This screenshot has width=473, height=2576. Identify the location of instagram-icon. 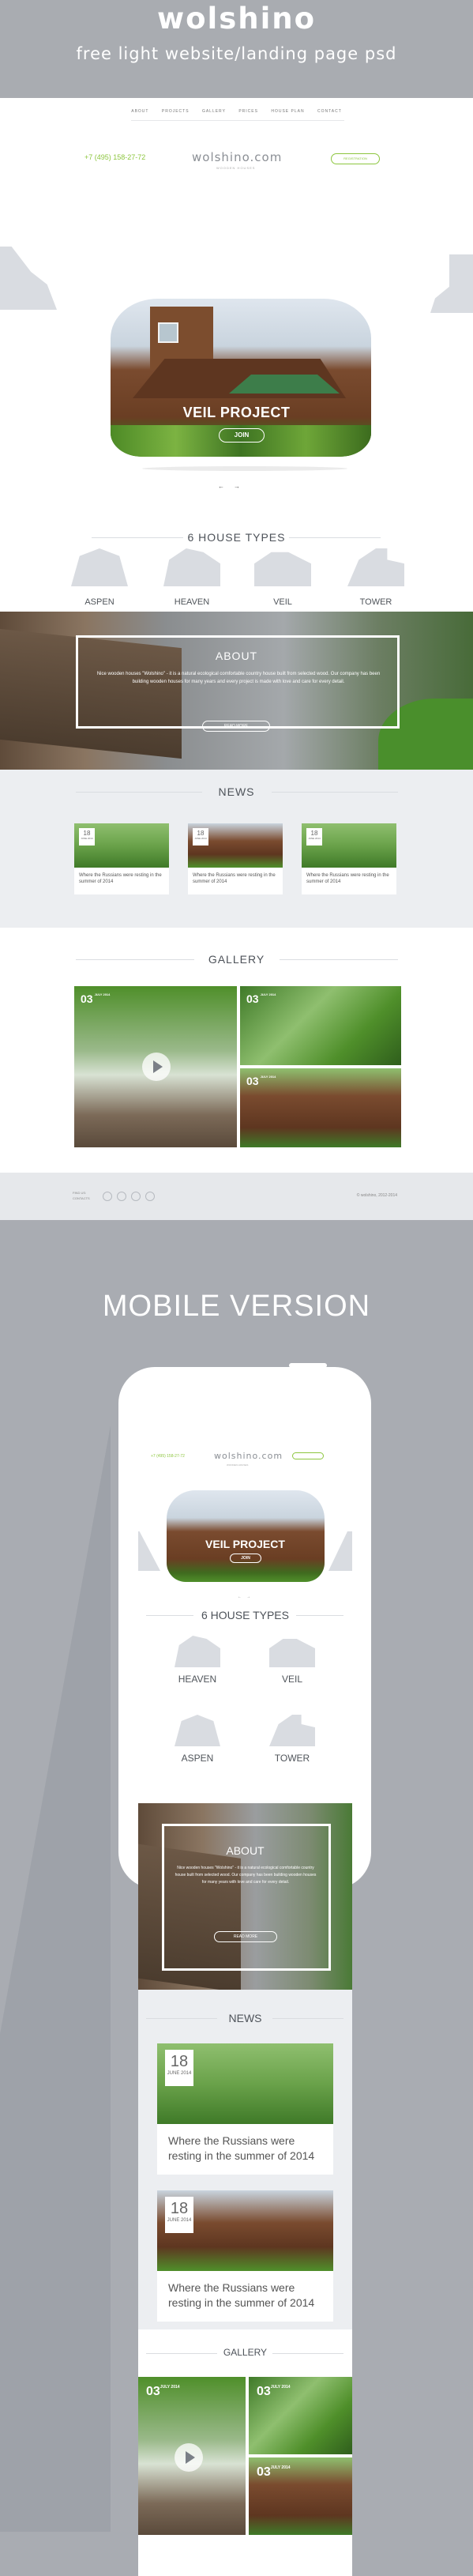
(150, 1196).